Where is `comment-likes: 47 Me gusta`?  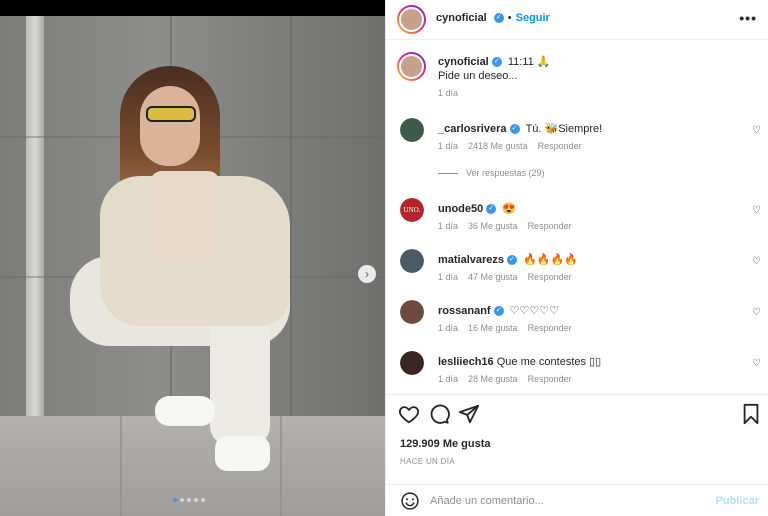
comment-likes: 47 Me gusta is located at coordinates (493, 277).